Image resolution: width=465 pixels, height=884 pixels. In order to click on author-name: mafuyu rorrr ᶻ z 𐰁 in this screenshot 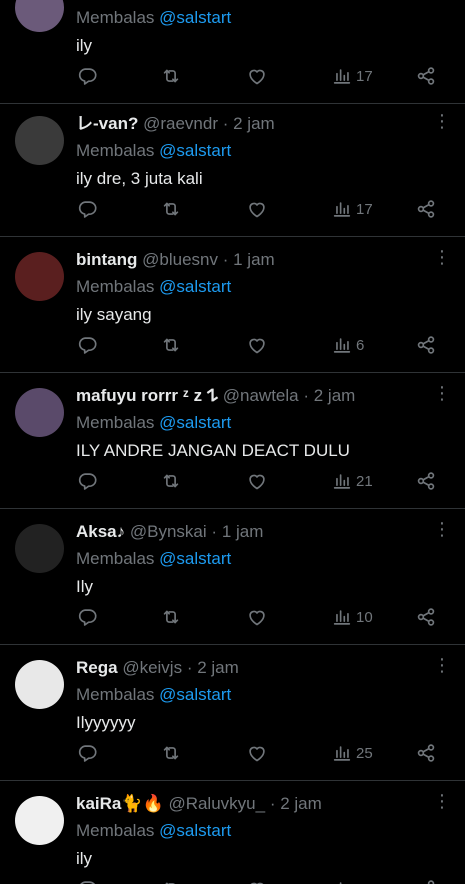, I will do `click(147, 395)`.